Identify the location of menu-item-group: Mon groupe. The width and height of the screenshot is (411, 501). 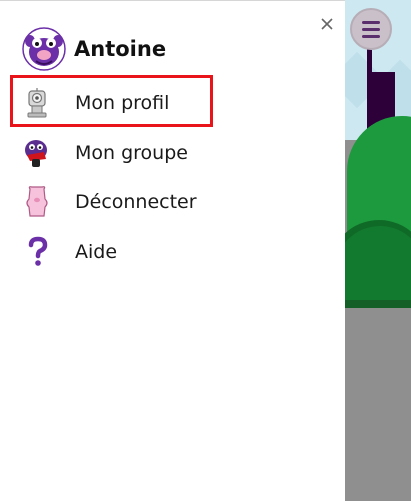
(105, 153).